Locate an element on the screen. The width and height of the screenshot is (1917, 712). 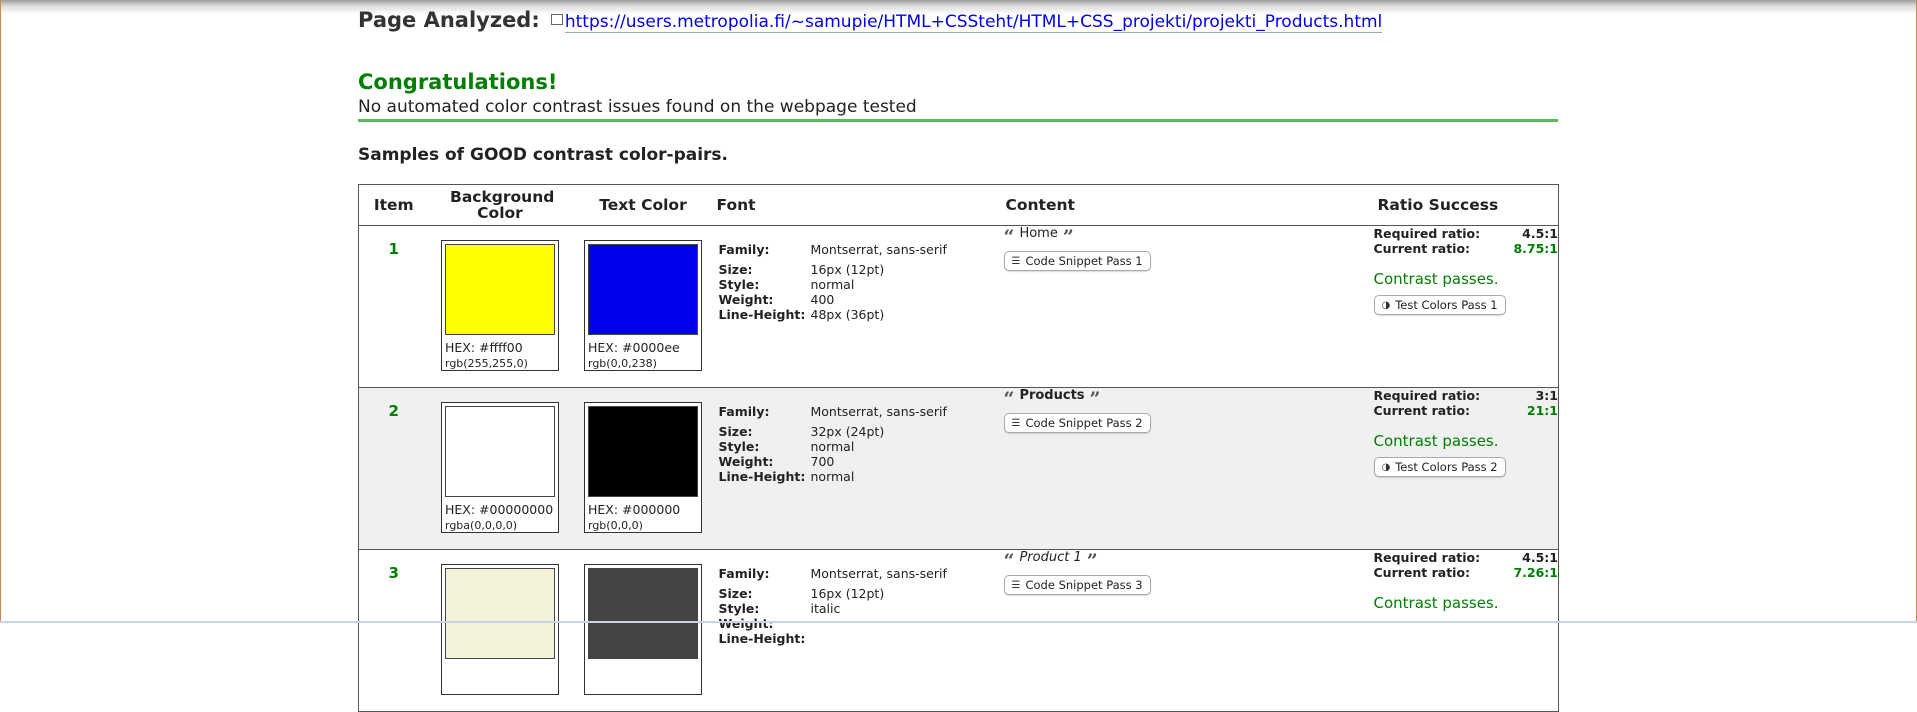
code-snippet-button: ☰ Code Snippet Pass 3 is located at coordinates (1077, 585).